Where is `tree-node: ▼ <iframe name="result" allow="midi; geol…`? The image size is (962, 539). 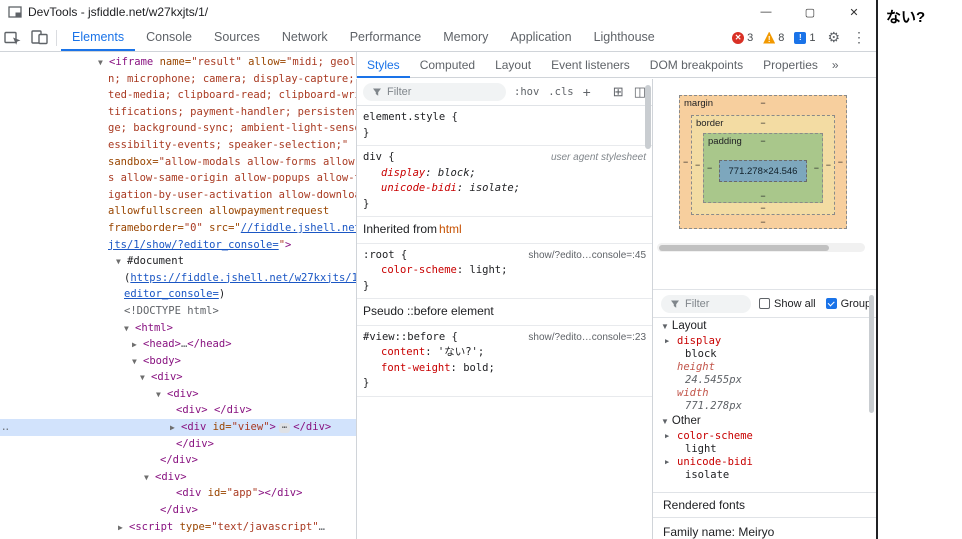
tree-node: ▼ <iframe name="result" allow="midi; geol… is located at coordinates (178, 62).